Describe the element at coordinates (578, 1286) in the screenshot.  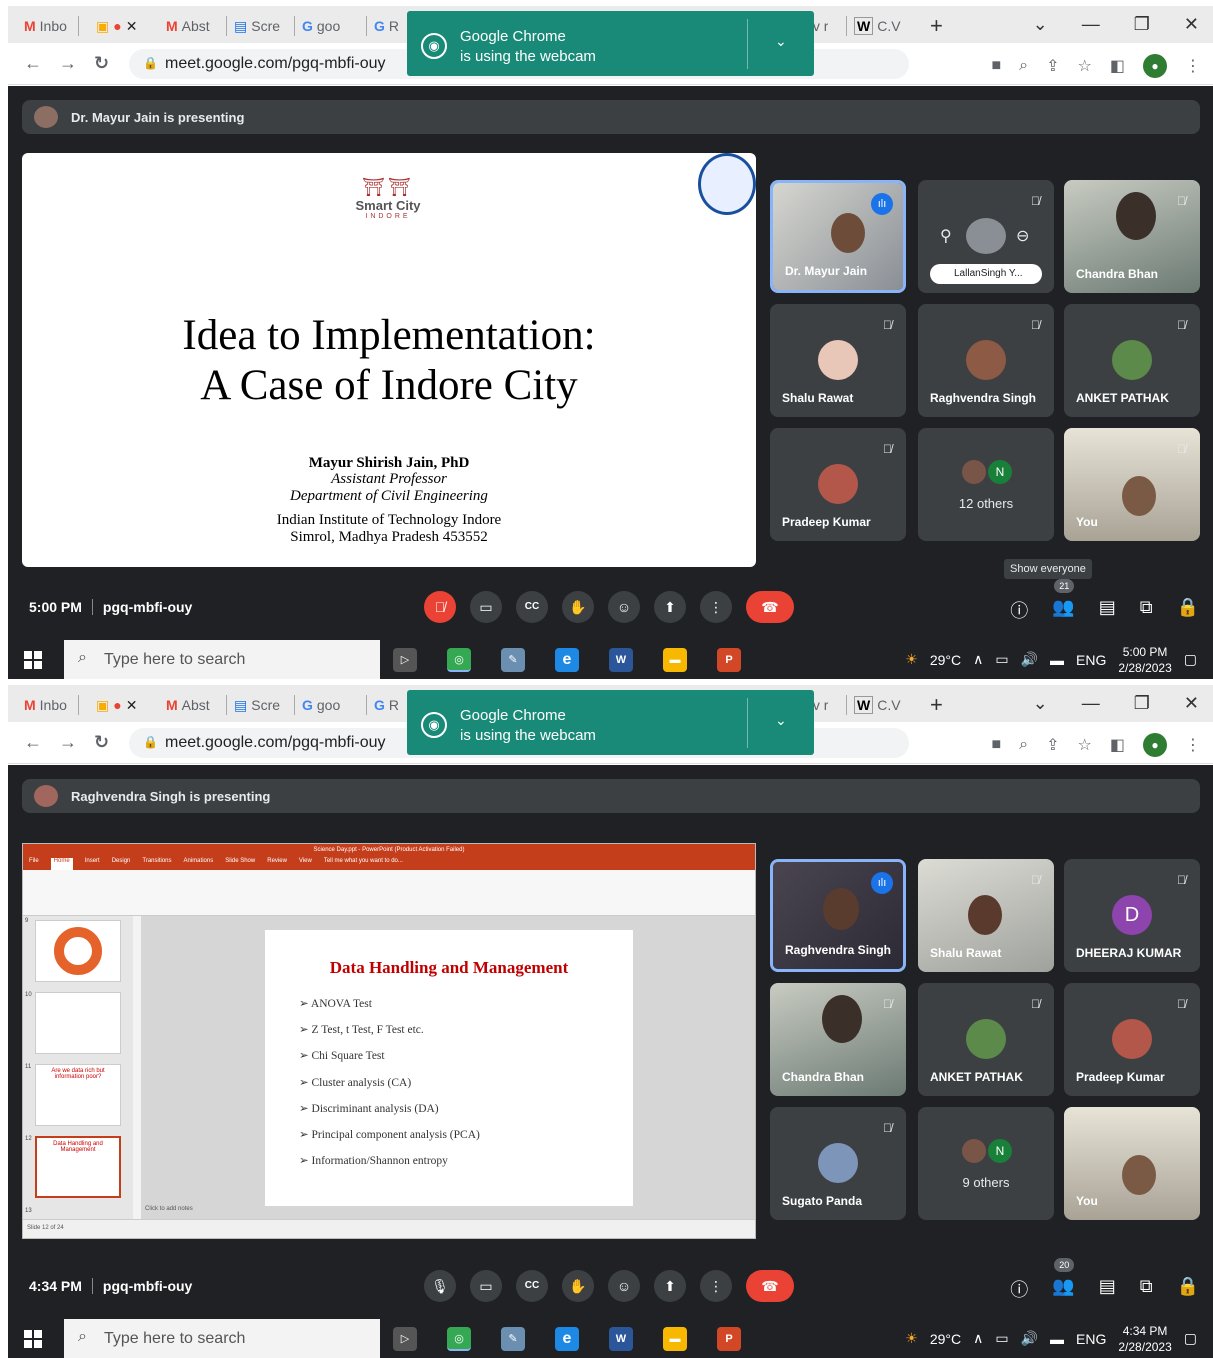
I see `raise-hand-button: ✋` at that location.